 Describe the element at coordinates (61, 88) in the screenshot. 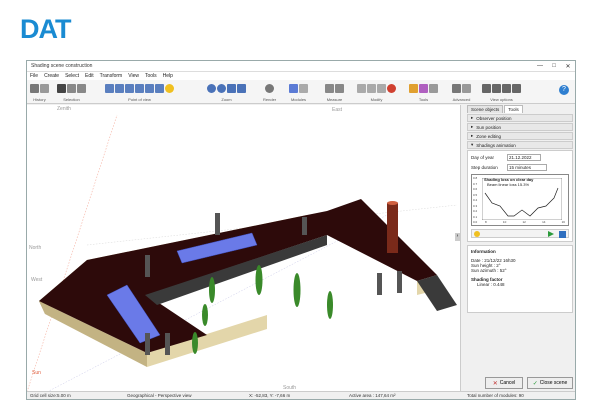

I see `pointer-icon` at that location.